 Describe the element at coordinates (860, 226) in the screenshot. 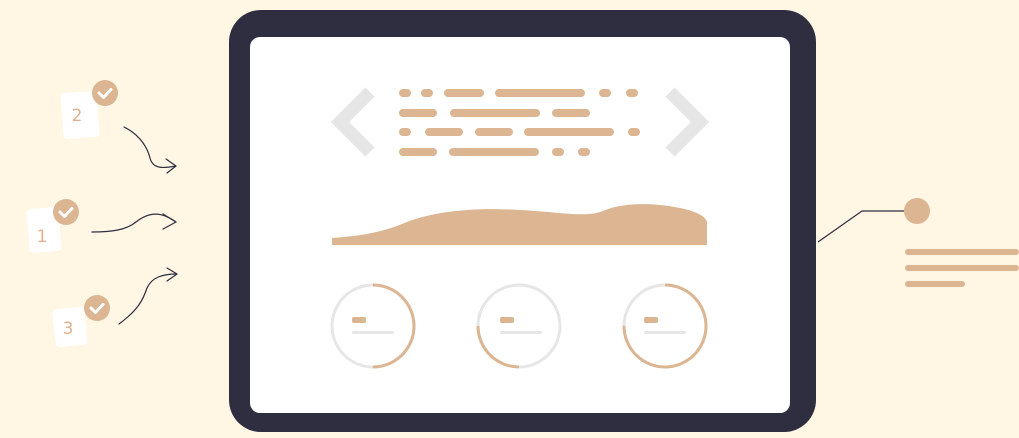

I see `callout-line` at that location.